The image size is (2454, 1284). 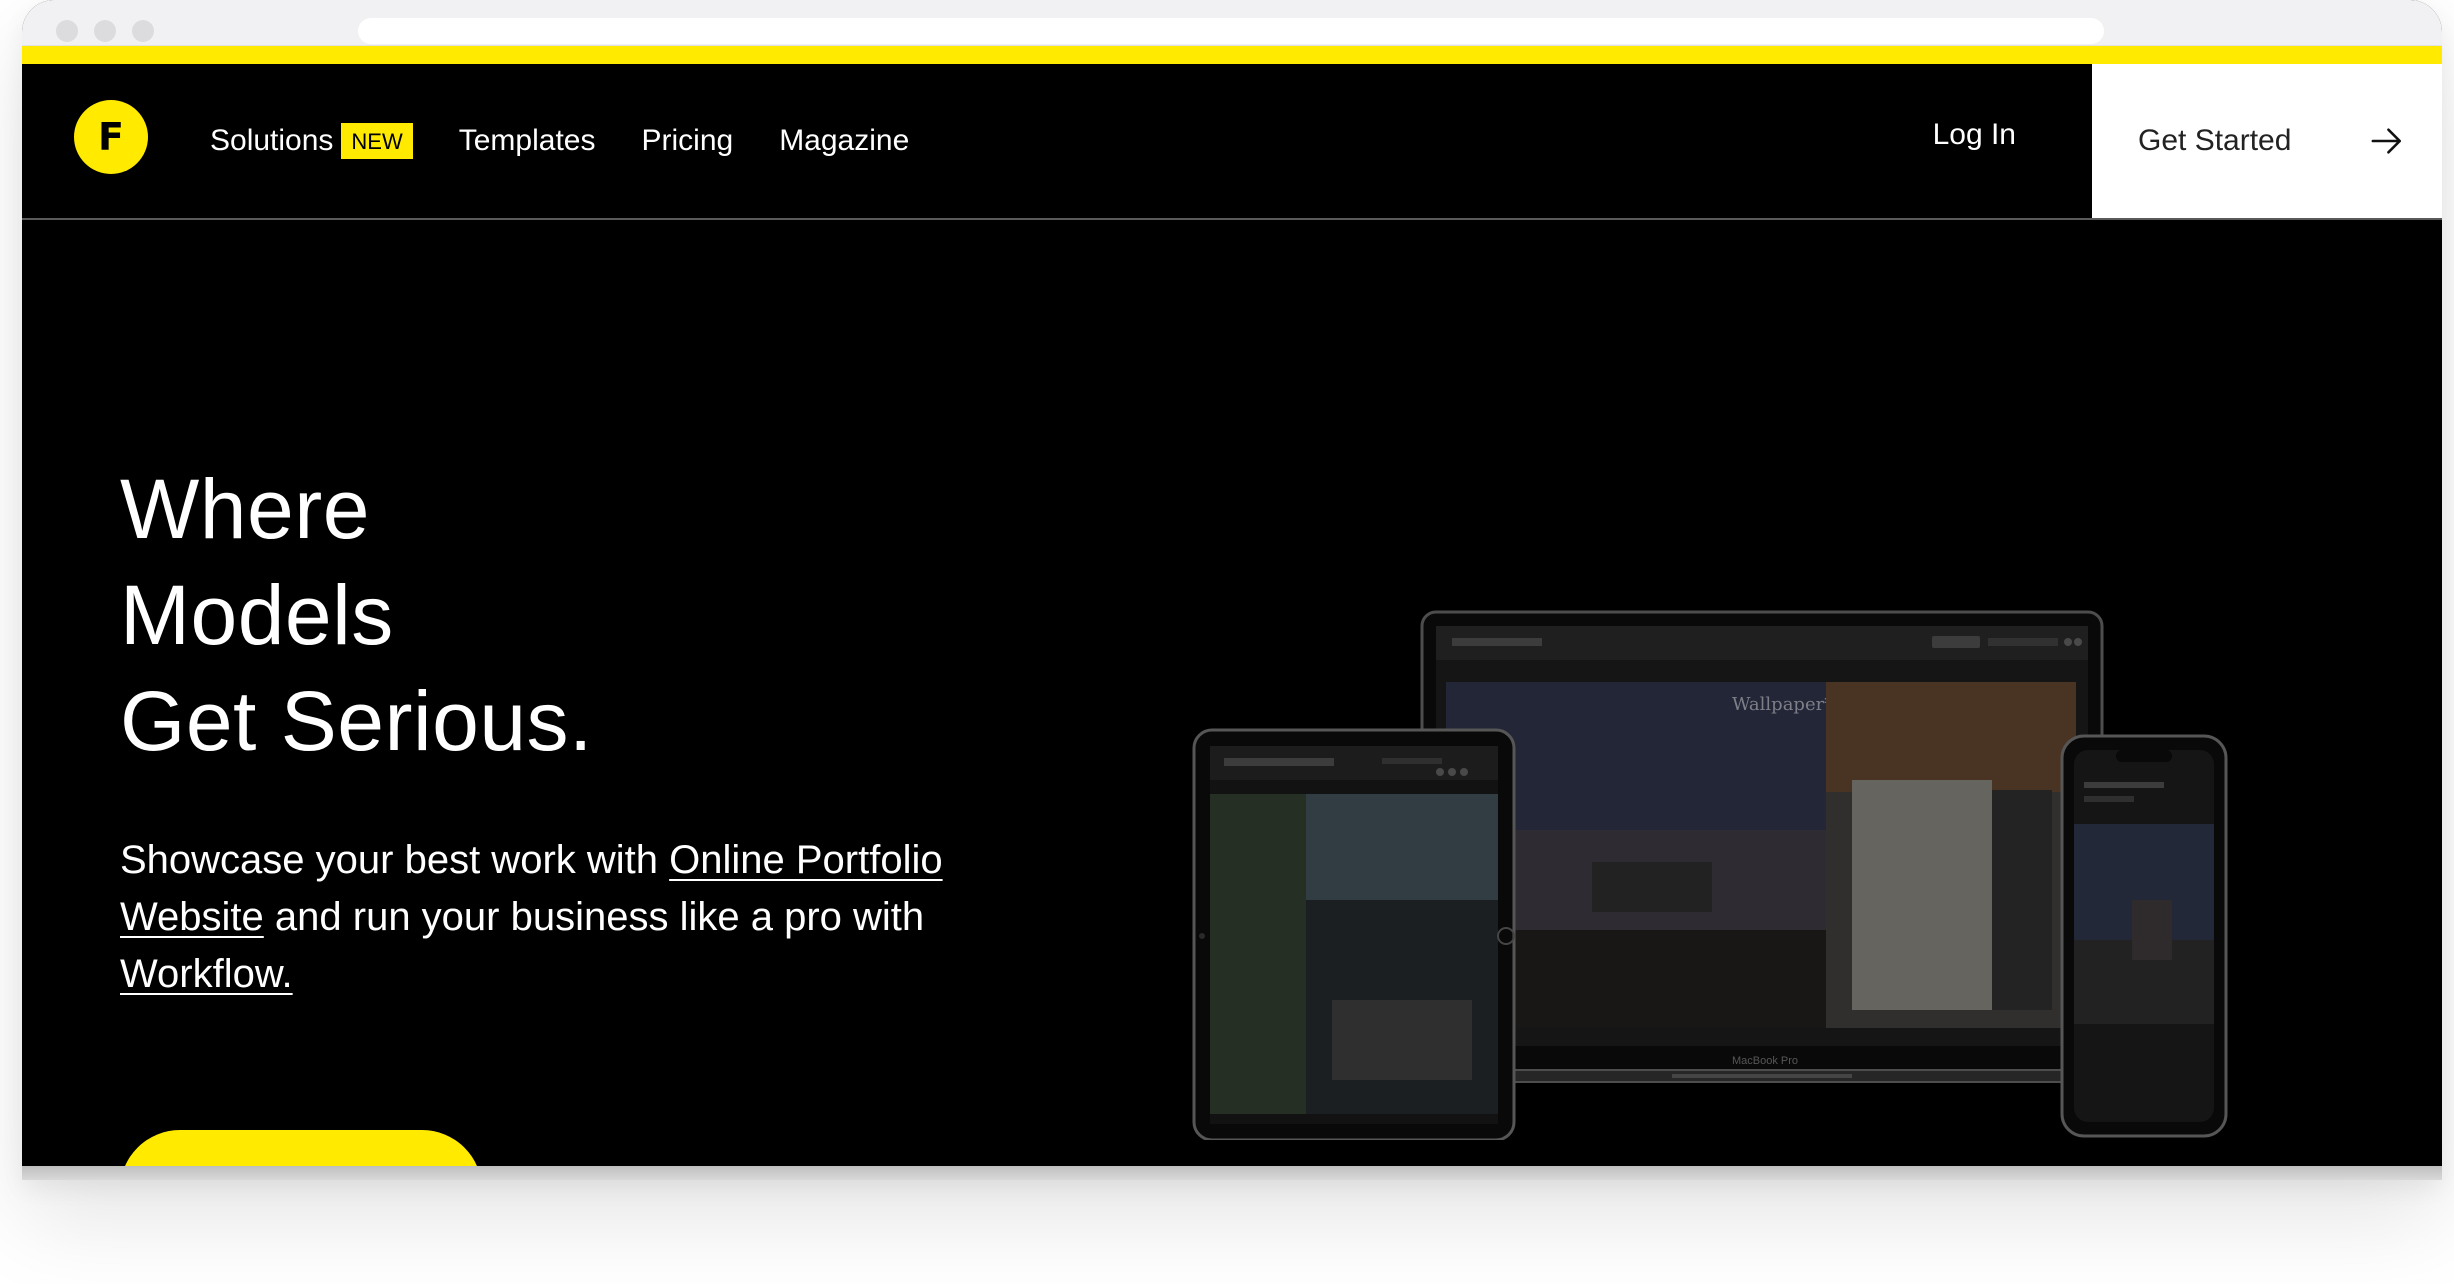 What do you see at coordinates (594, 917) in the screenshot?
I see `subtitle-text: and run your business like a pro with` at bounding box center [594, 917].